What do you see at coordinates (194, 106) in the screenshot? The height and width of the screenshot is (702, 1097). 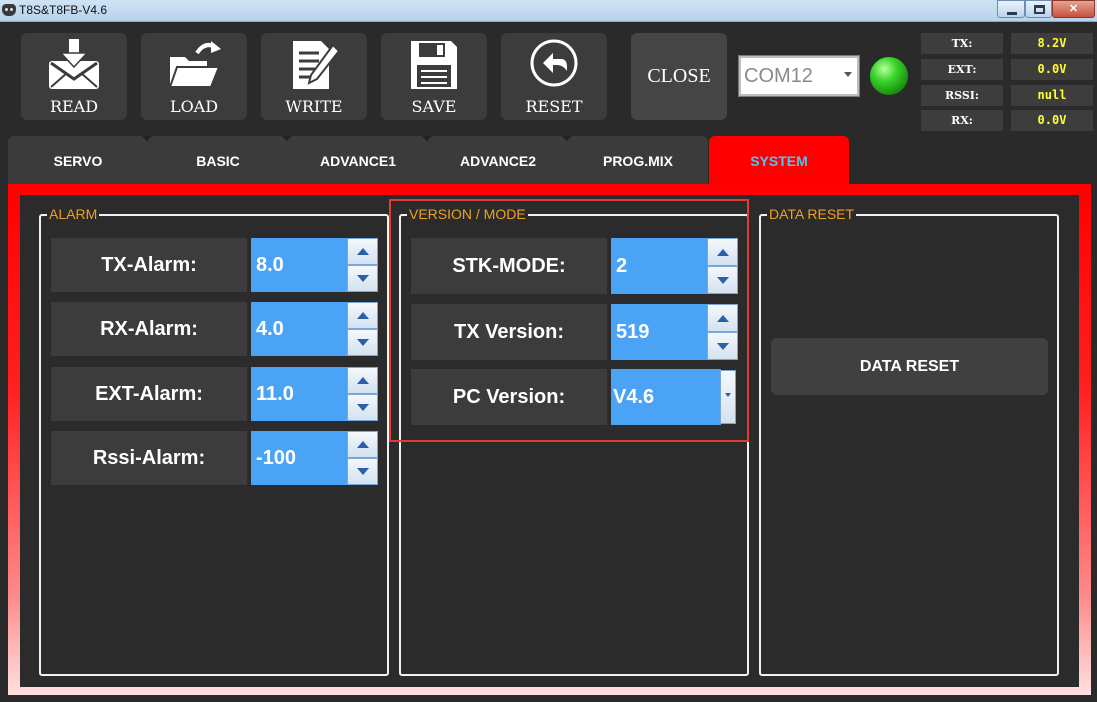 I see `load-label: LOAD` at bounding box center [194, 106].